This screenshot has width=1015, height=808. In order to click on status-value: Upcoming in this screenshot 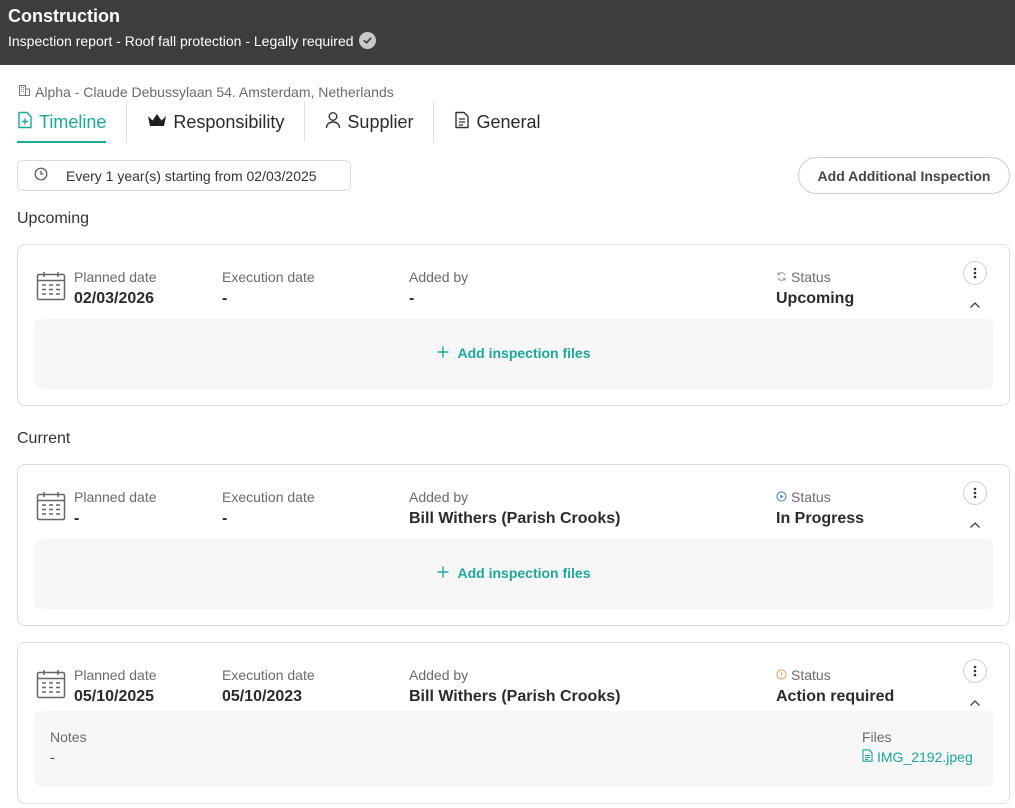, I will do `click(815, 298)`.